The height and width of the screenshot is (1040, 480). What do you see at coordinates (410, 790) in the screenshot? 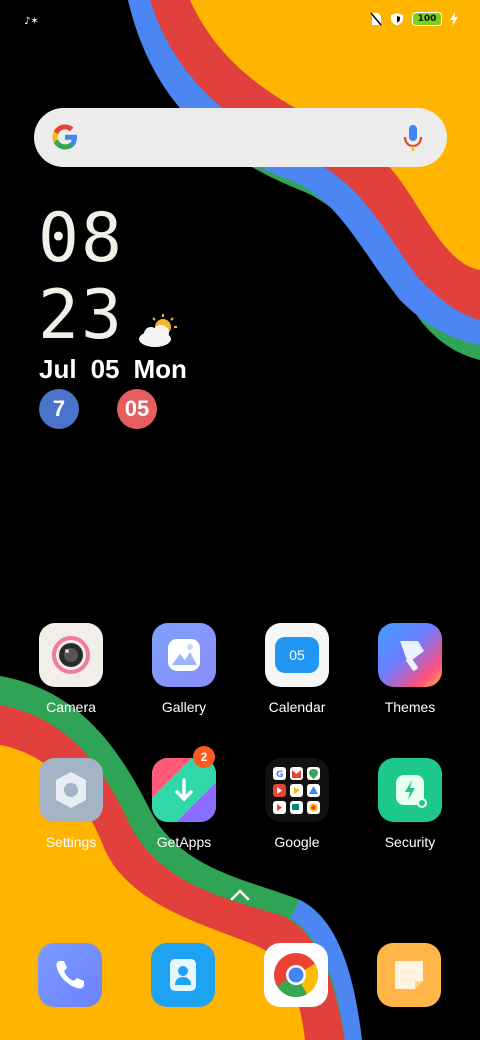
I see `security-icon` at bounding box center [410, 790].